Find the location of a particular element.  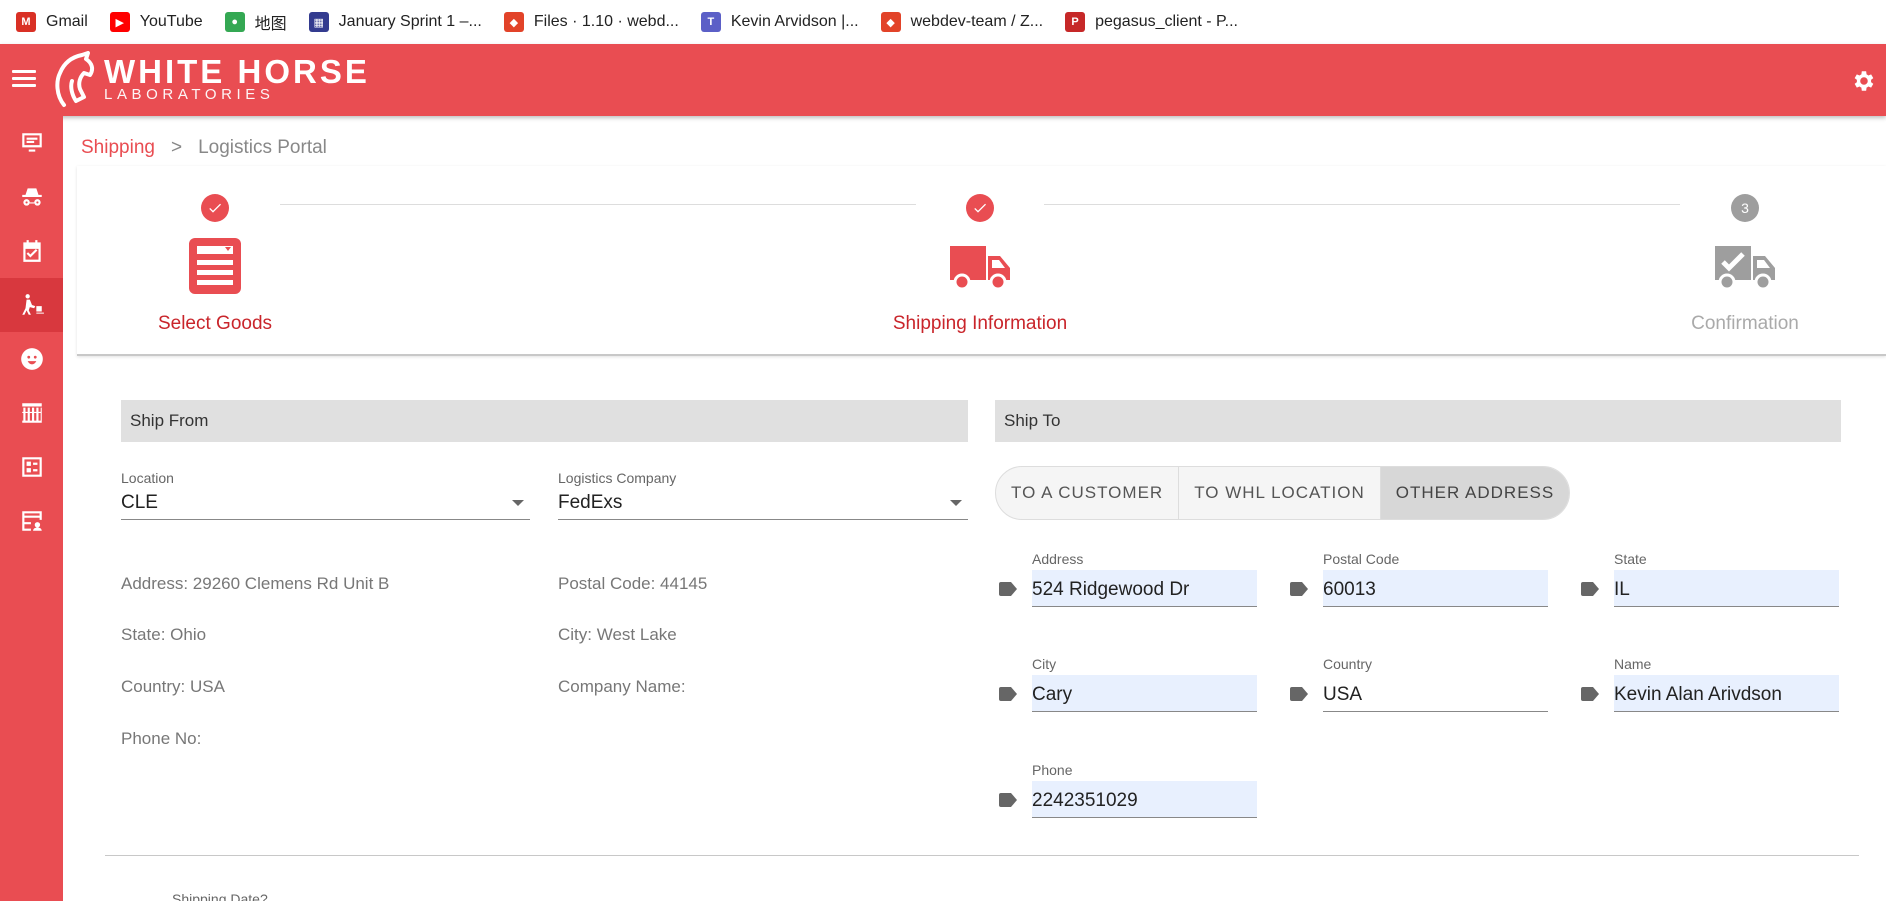

tab-to-whl-location: TO WHL LOCATION is located at coordinates (1280, 493).